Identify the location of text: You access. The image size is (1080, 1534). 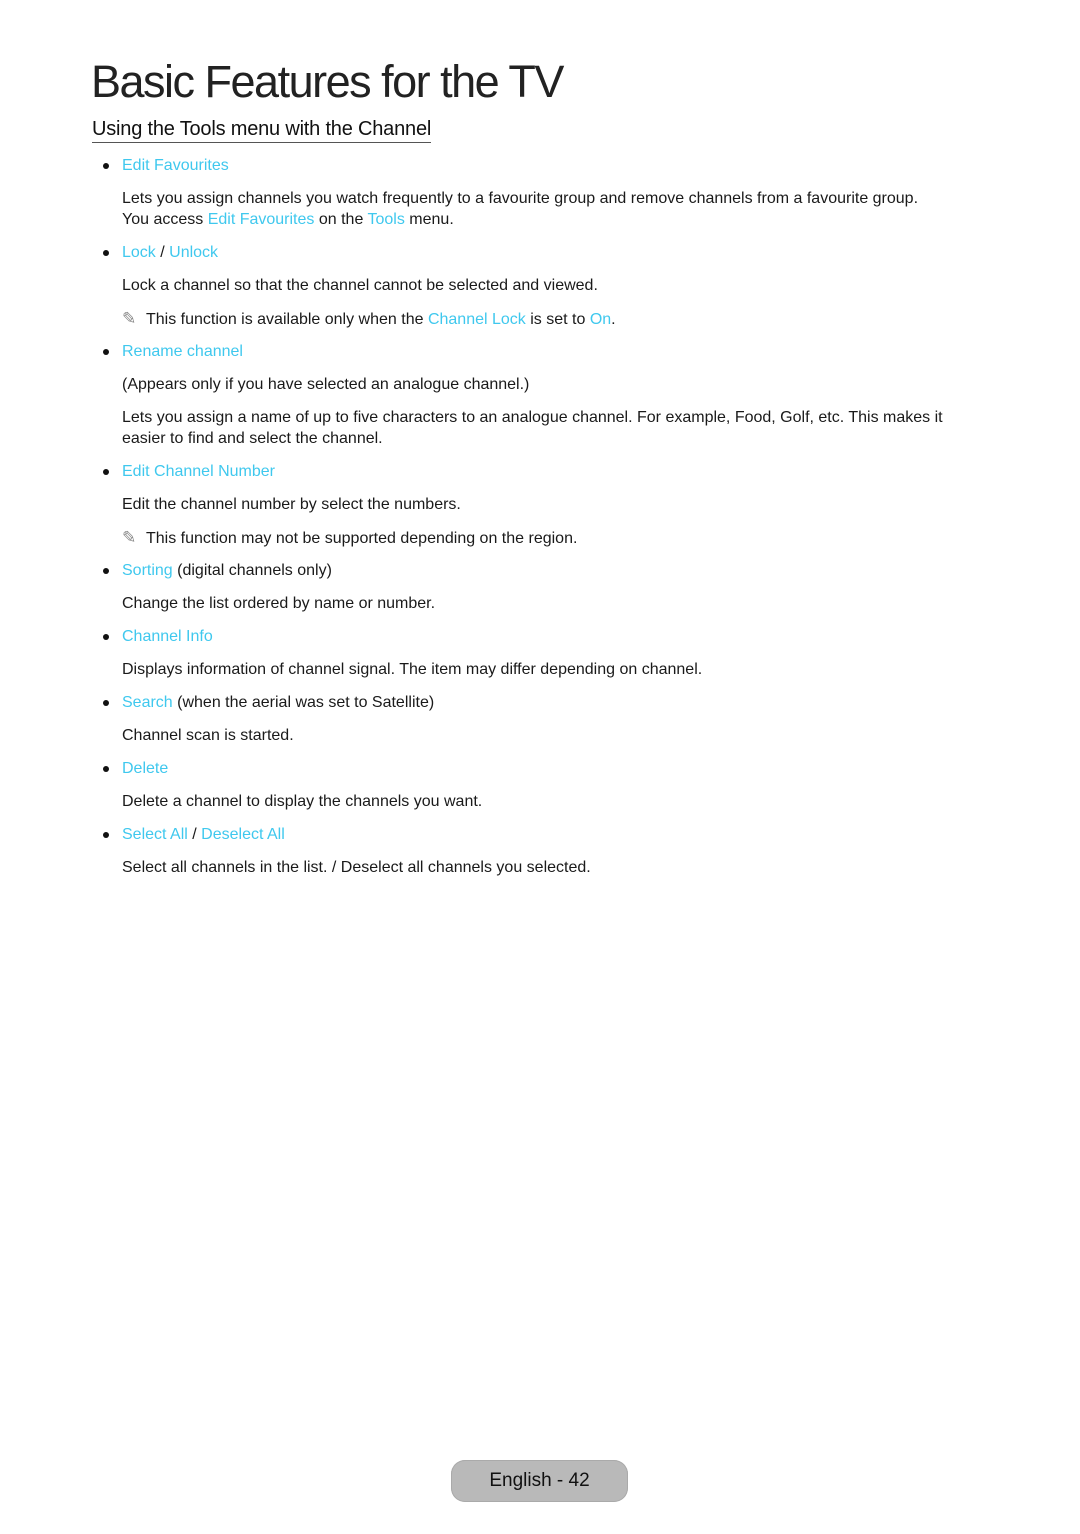
(165, 219).